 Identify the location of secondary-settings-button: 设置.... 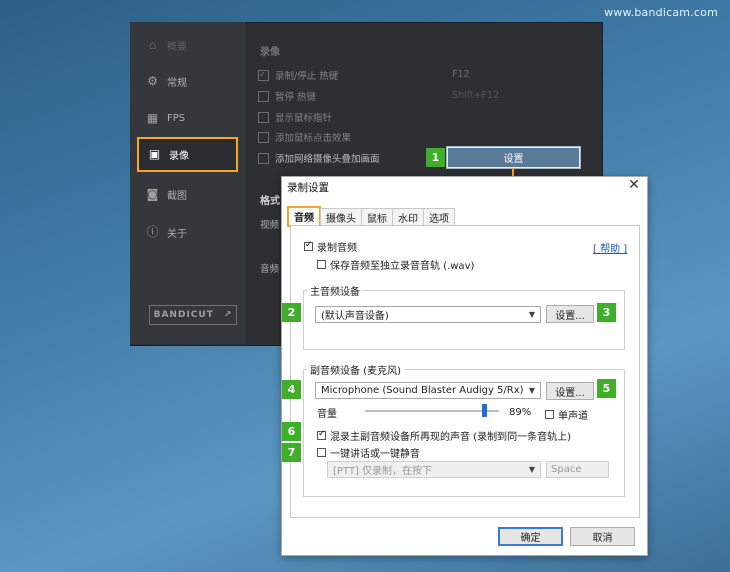
(570, 391).